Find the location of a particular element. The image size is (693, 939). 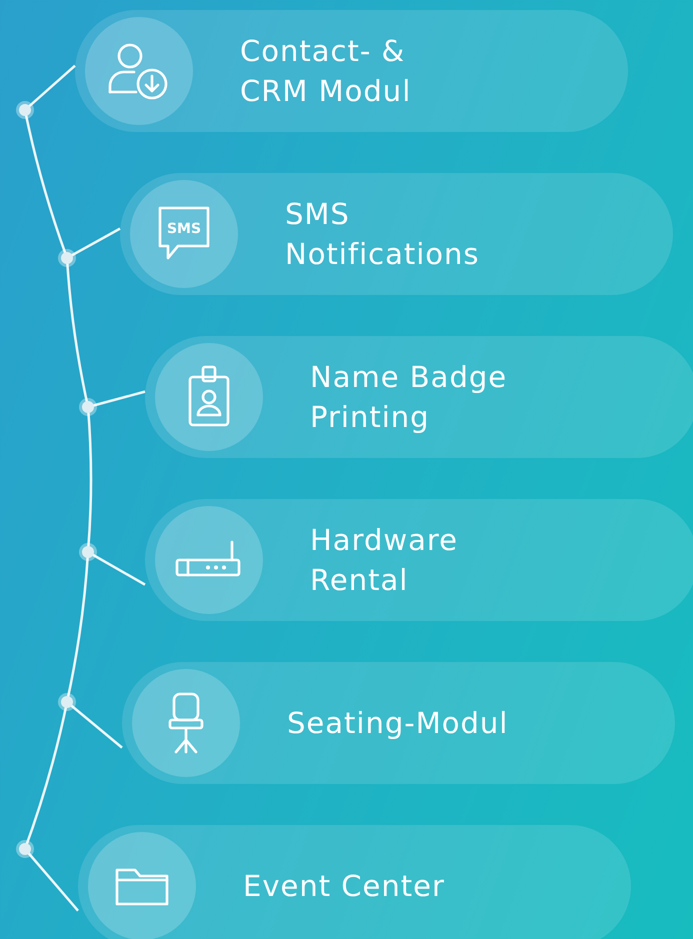

module-title: Name Badge Printing is located at coordinates (409, 397).